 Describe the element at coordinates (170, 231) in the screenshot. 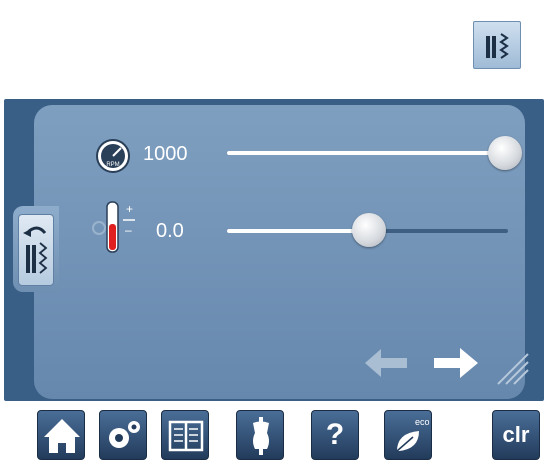

I see `tension-value: 0.0` at that location.